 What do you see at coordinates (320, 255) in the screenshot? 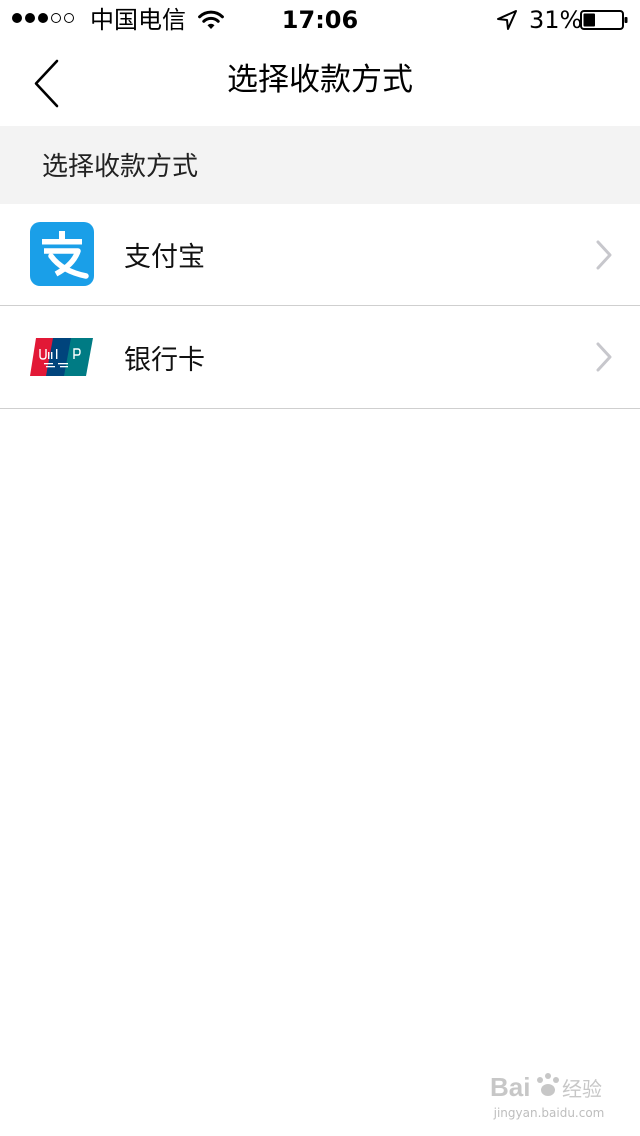
I see `list-item-alipay: 支付宝` at bounding box center [320, 255].